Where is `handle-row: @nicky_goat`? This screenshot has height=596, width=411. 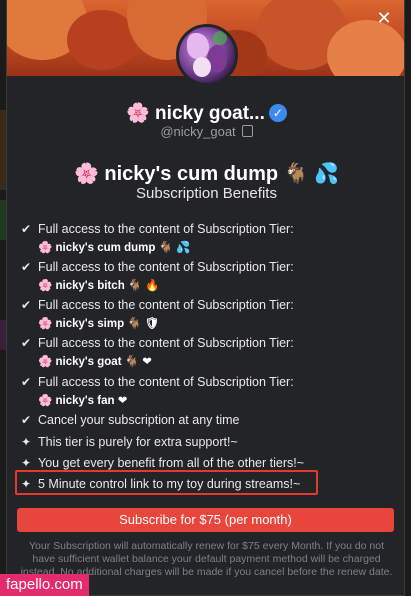
handle-row: @nicky_goat is located at coordinates (205, 131).